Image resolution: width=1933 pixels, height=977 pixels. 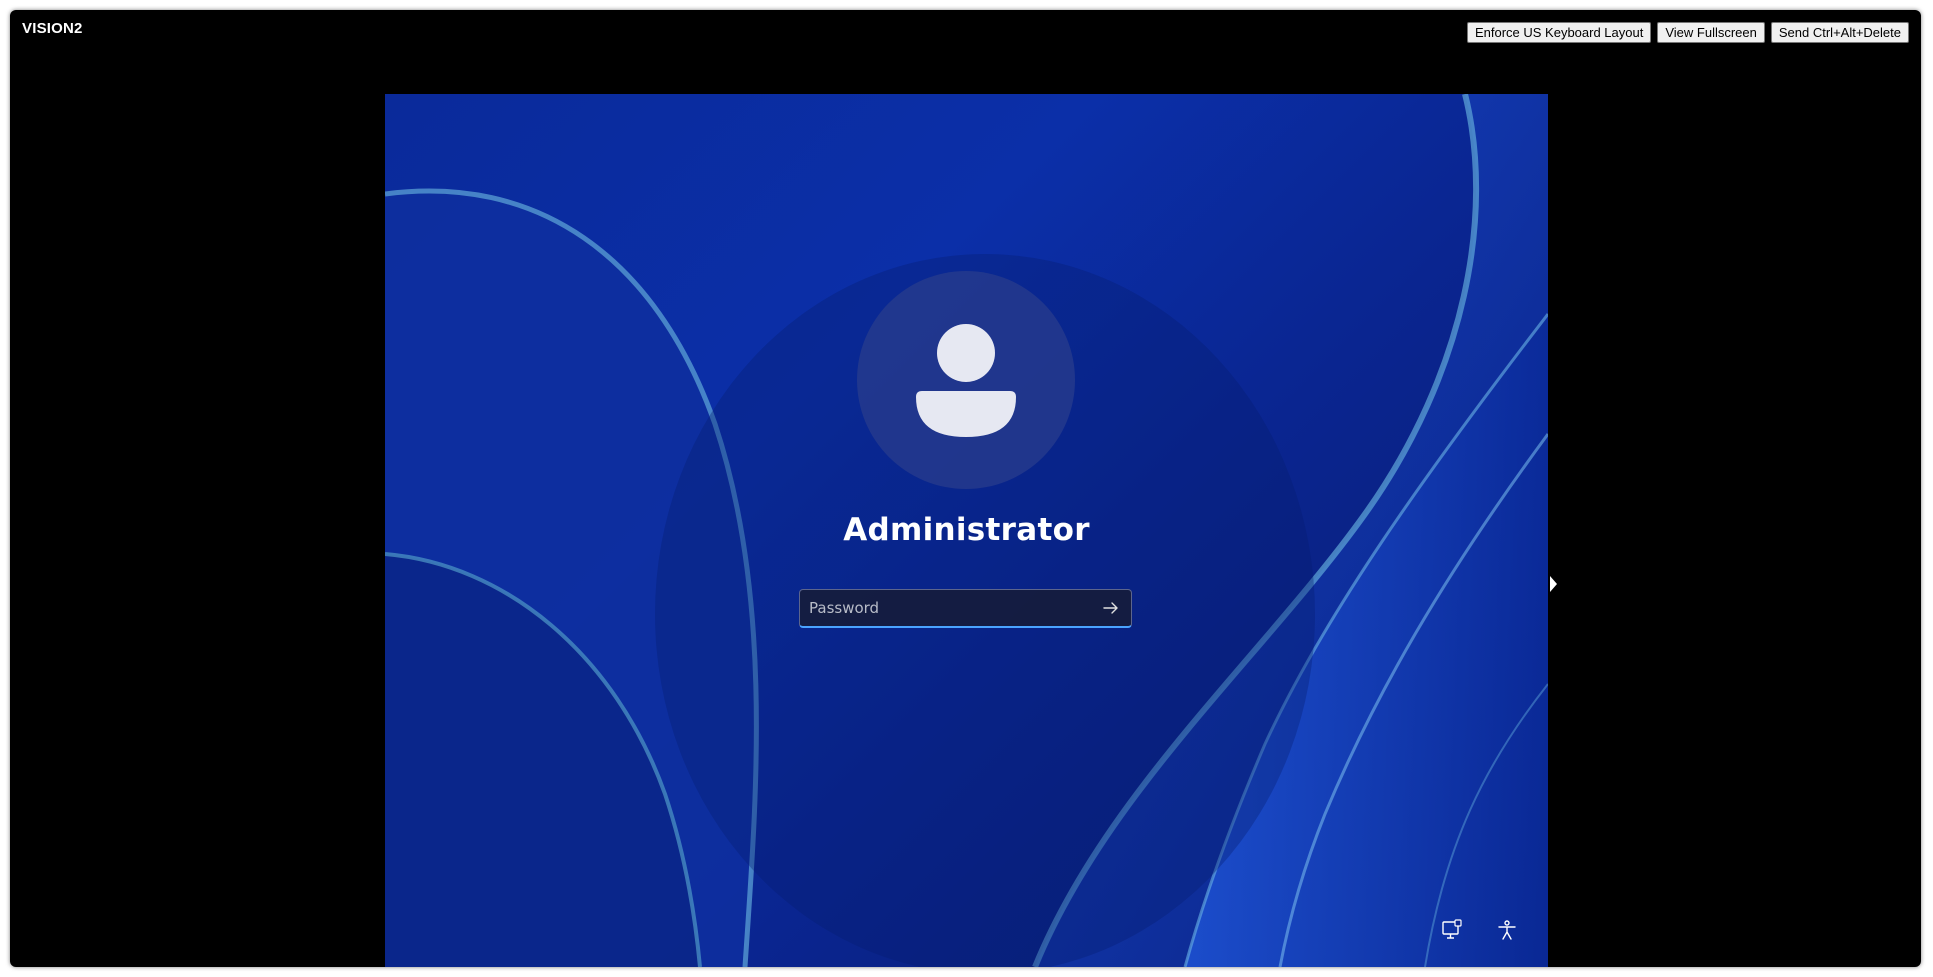 I want to click on user-avatar, so click(x=966, y=380).